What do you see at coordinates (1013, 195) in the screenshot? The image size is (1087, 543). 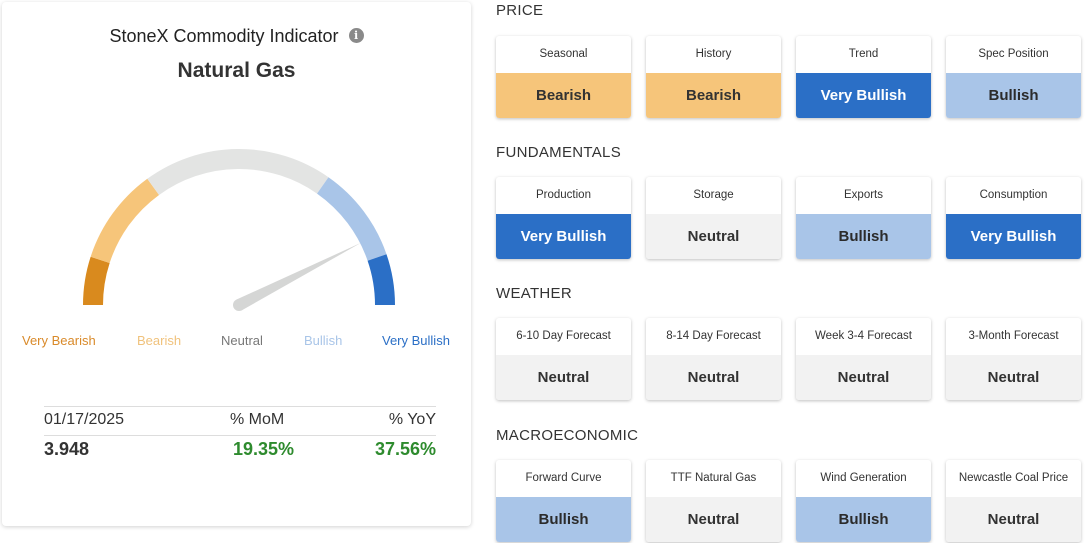 I see `tile-label: Consumption` at bounding box center [1013, 195].